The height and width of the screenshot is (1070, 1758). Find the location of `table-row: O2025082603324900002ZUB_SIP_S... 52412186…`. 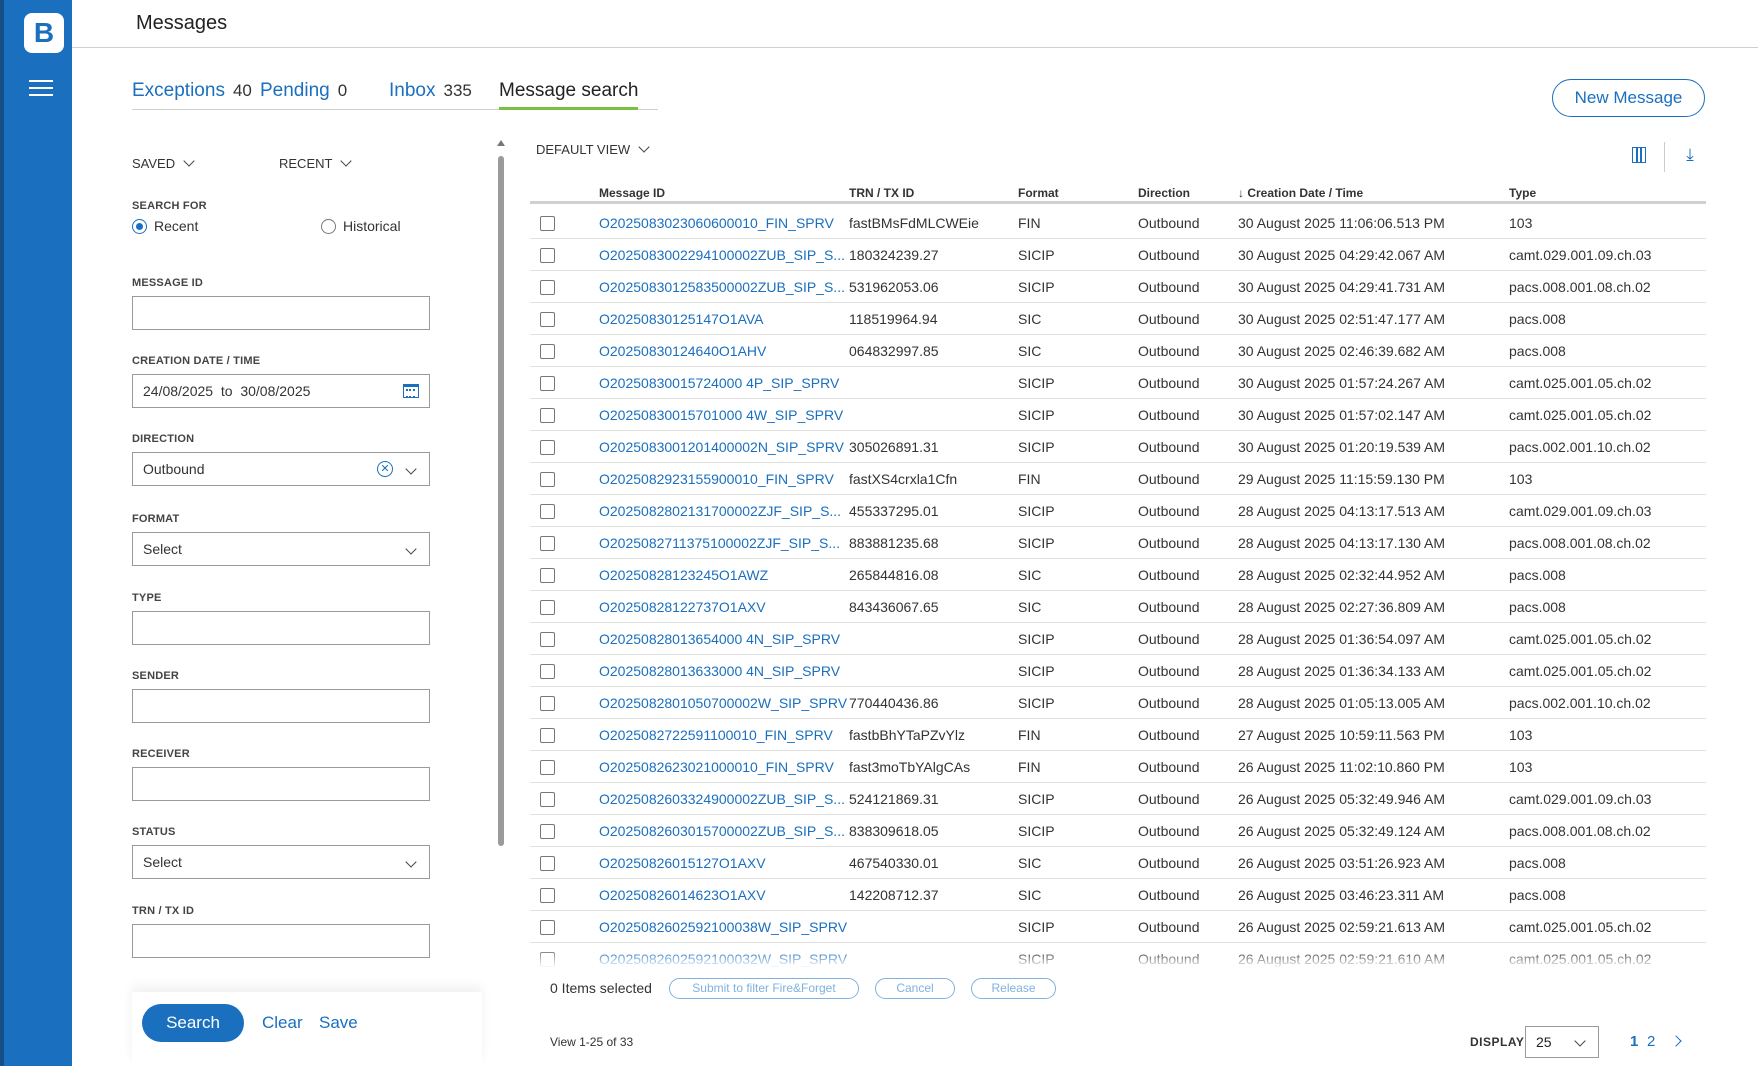

table-row: O2025082603324900002ZUB_SIP_S... 52412186… is located at coordinates (1118, 799).